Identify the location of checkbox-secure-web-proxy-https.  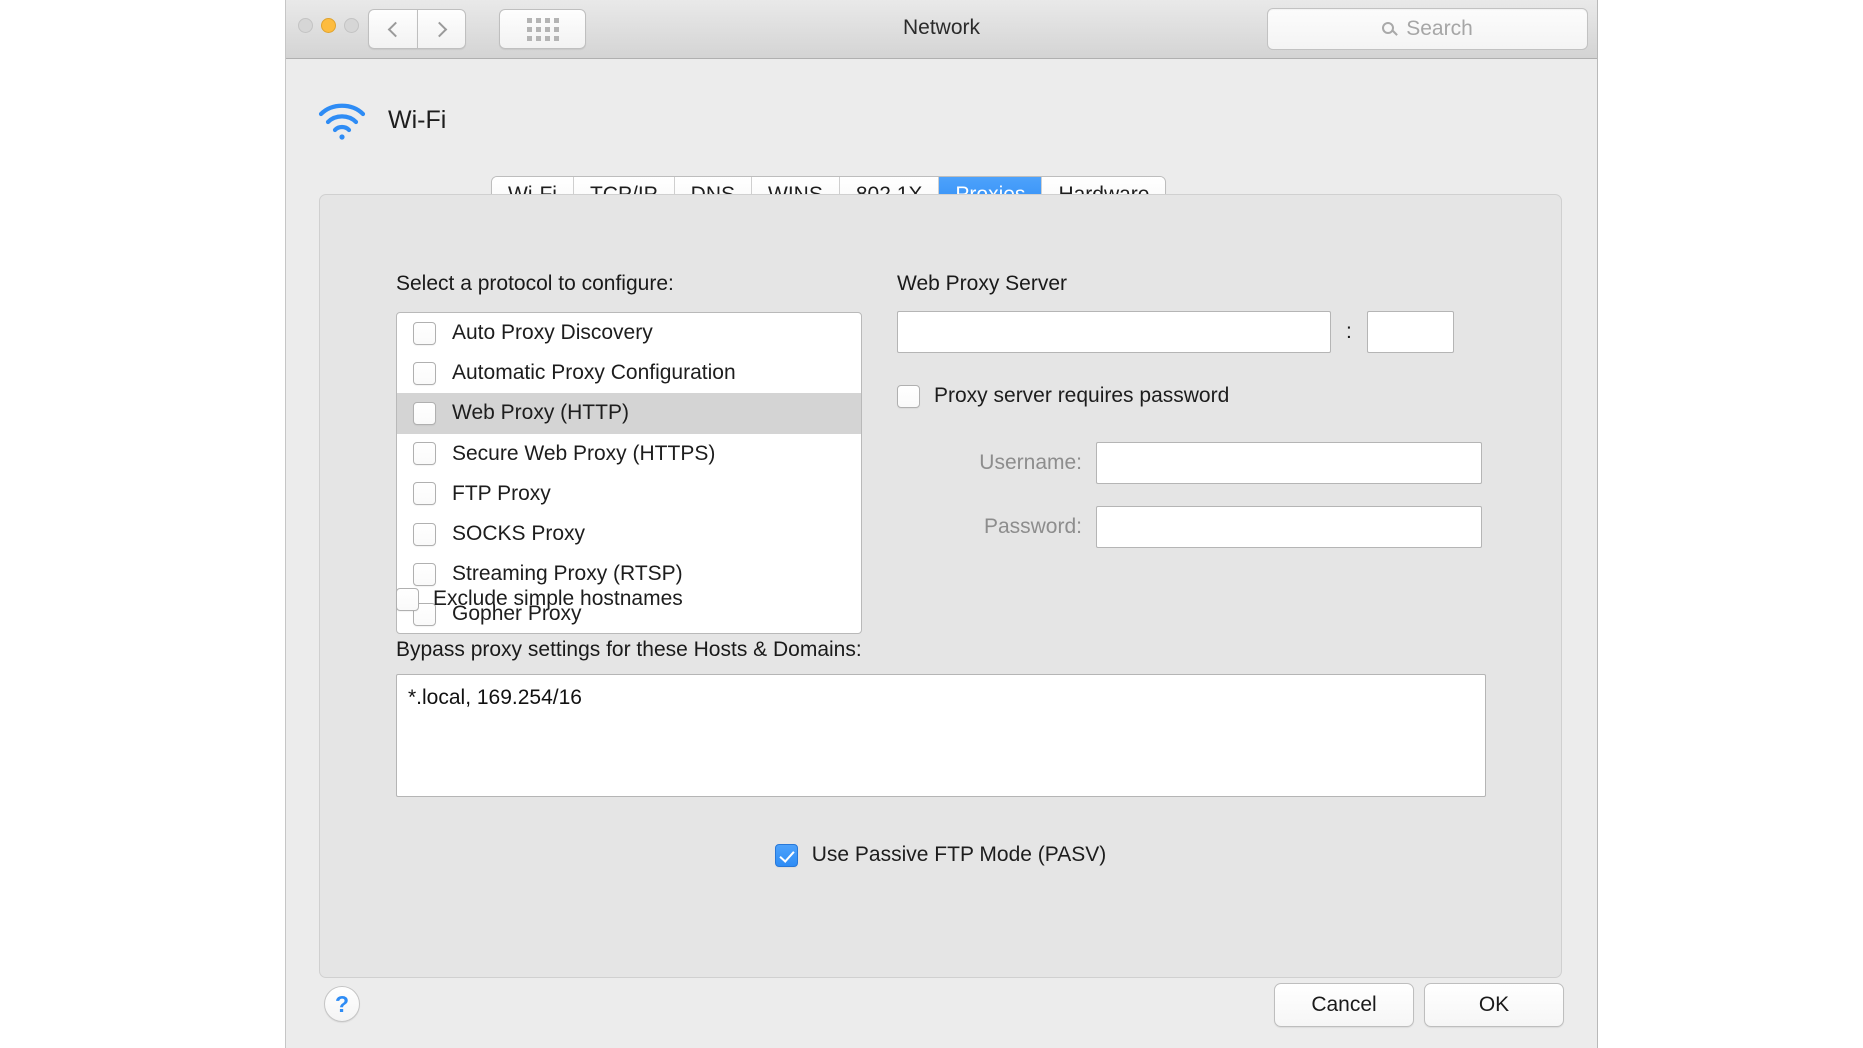
(424, 454).